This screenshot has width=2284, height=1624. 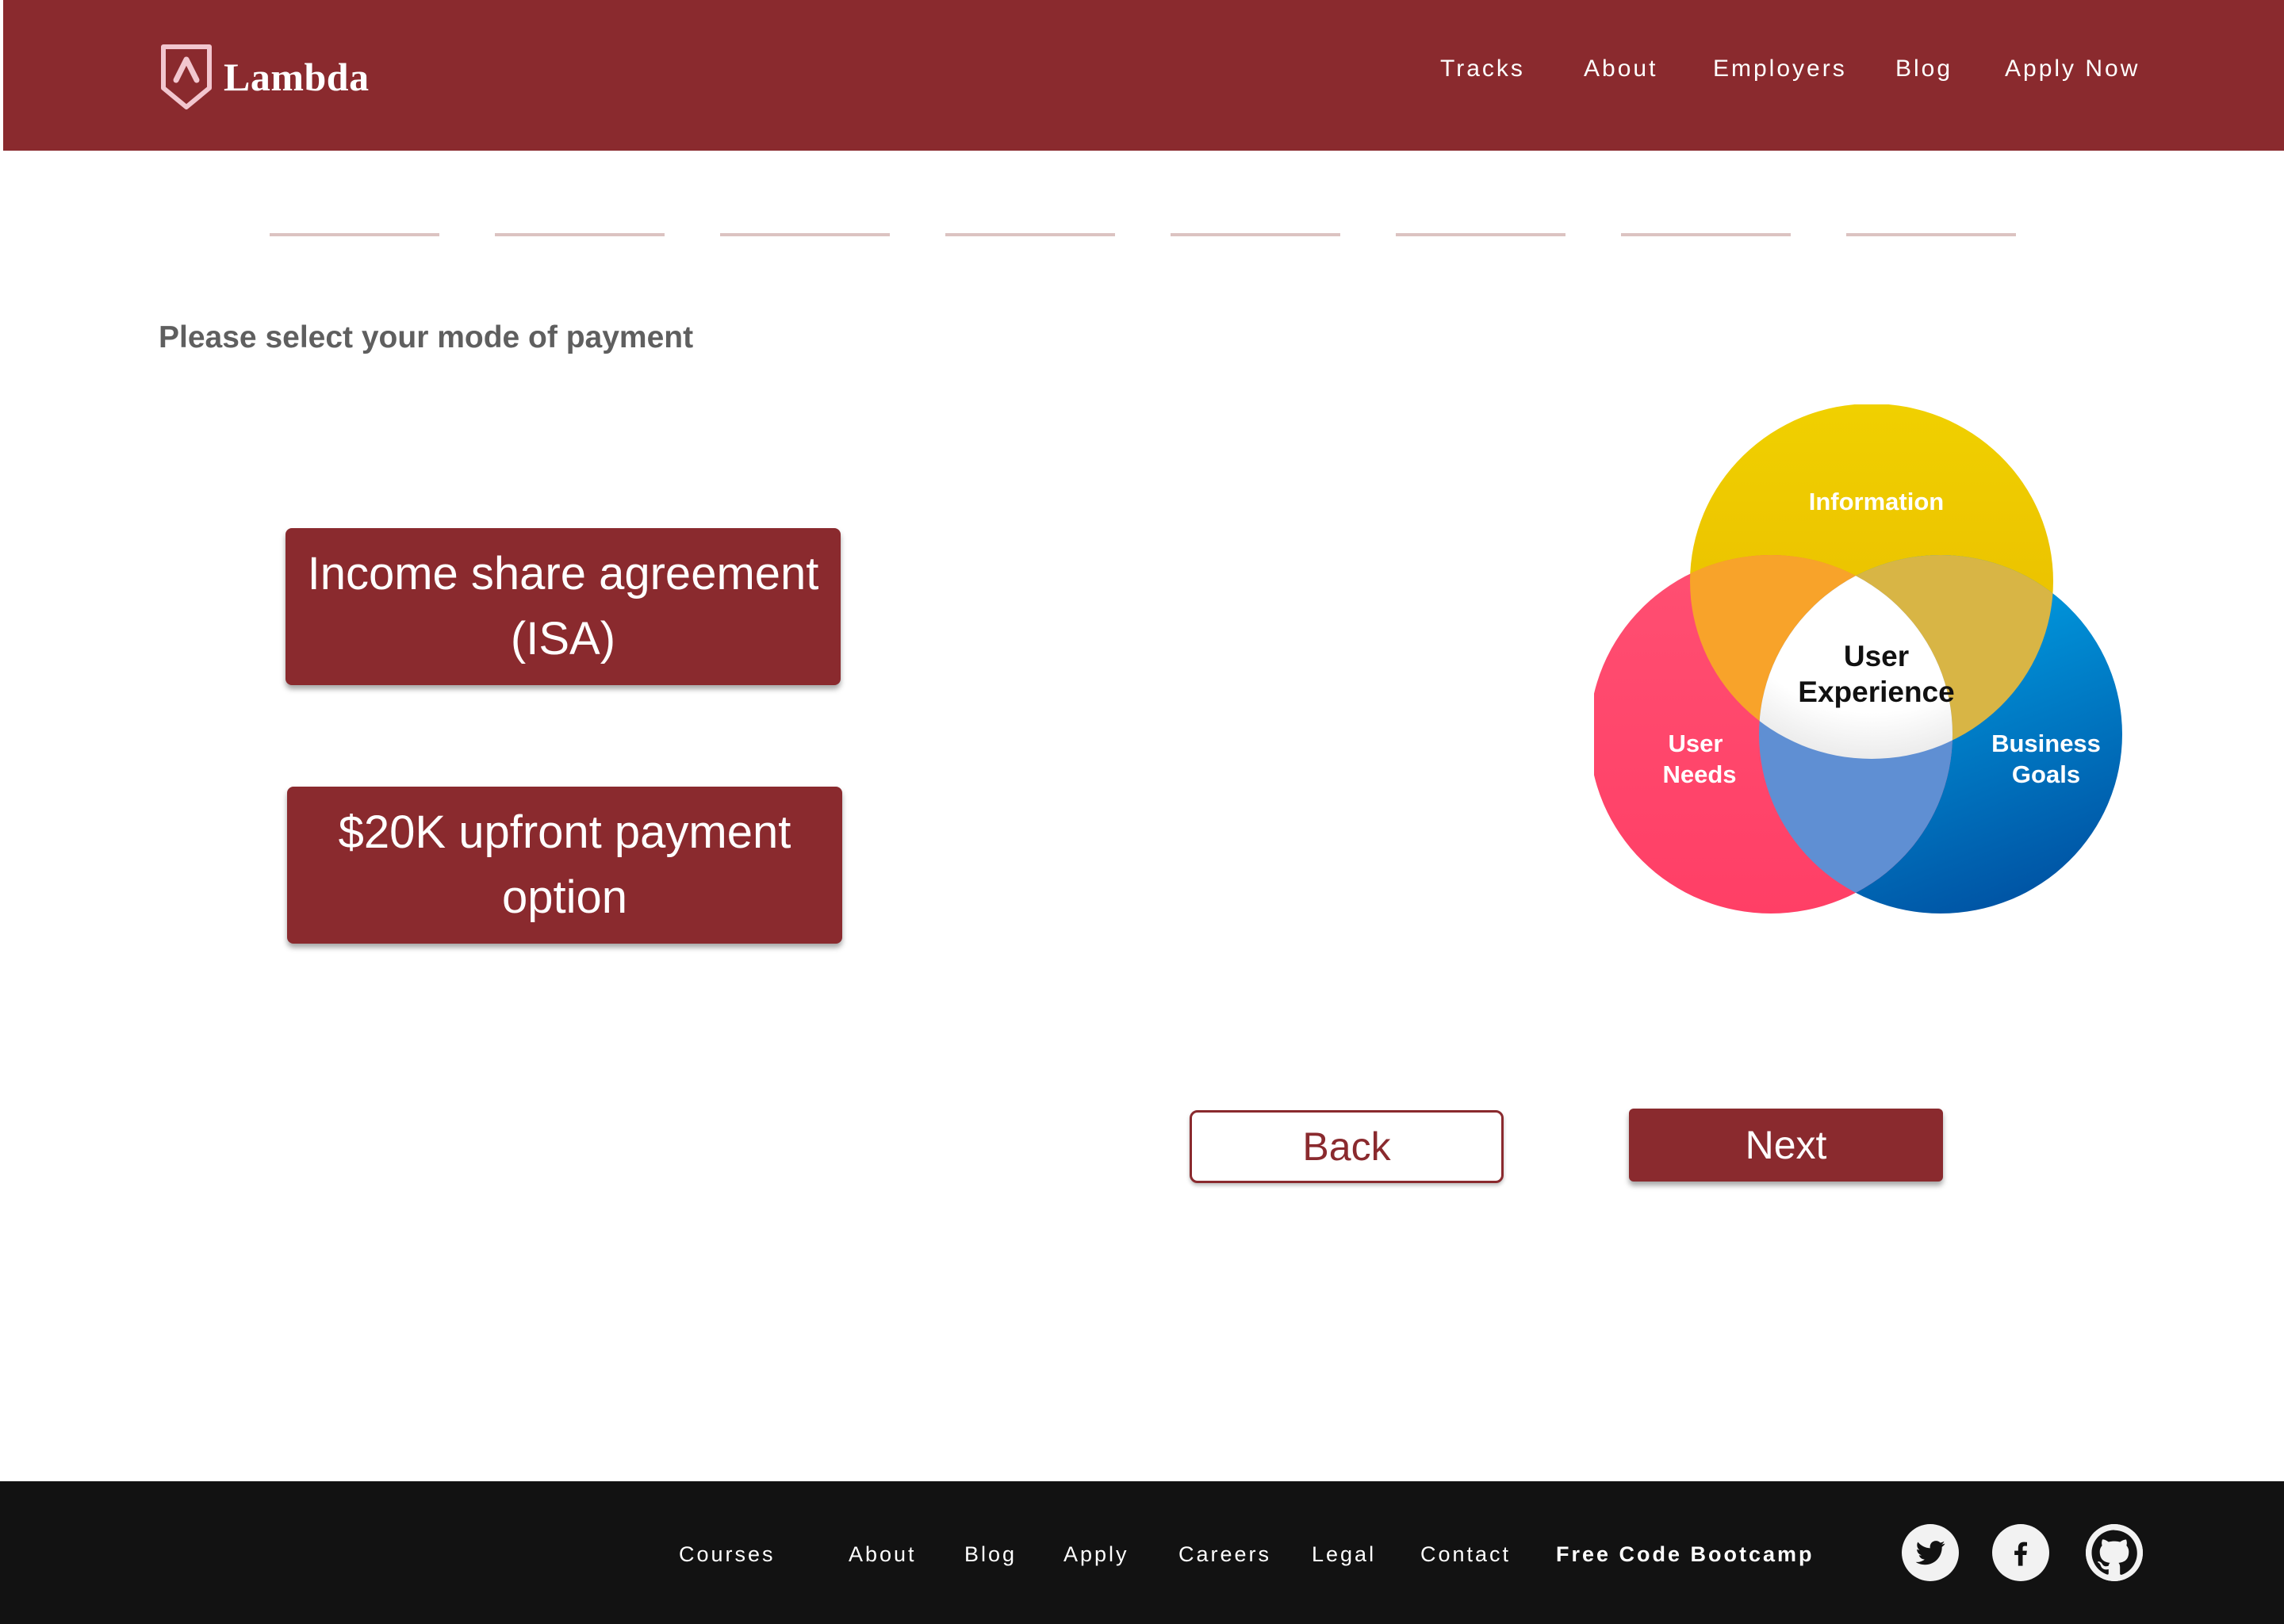 What do you see at coordinates (2072, 69) in the screenshot?
I see `nav-apply-now: Apply Now` at bounding box center [2072, 69].